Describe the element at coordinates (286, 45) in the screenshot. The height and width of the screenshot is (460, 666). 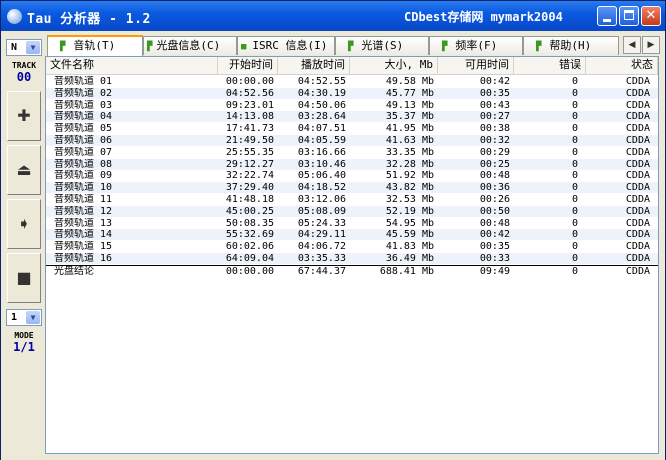
I see `tab-isrc-info: ■ ISRC 信息(I)` at that location.